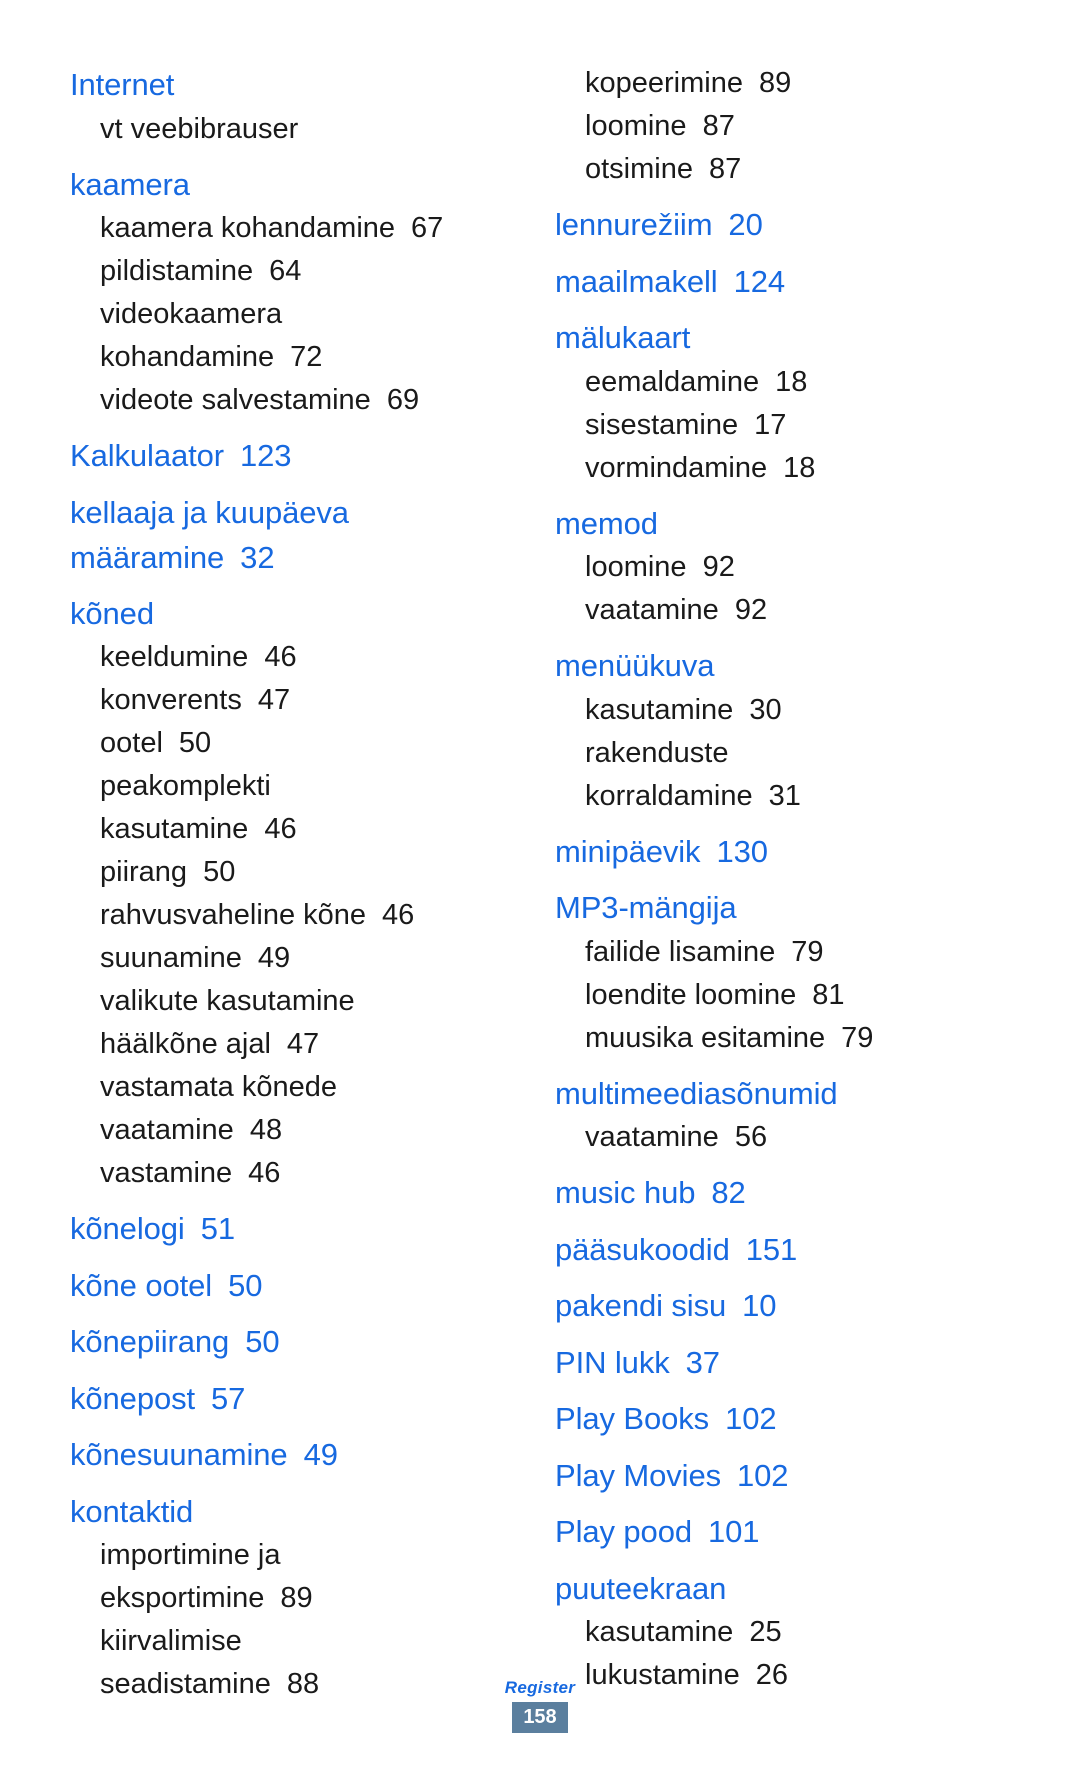  What do you see at coordinates (540, 1687) in the screenshot?
I see `footer-section-label: Register` at bounding box center [540, 1687].